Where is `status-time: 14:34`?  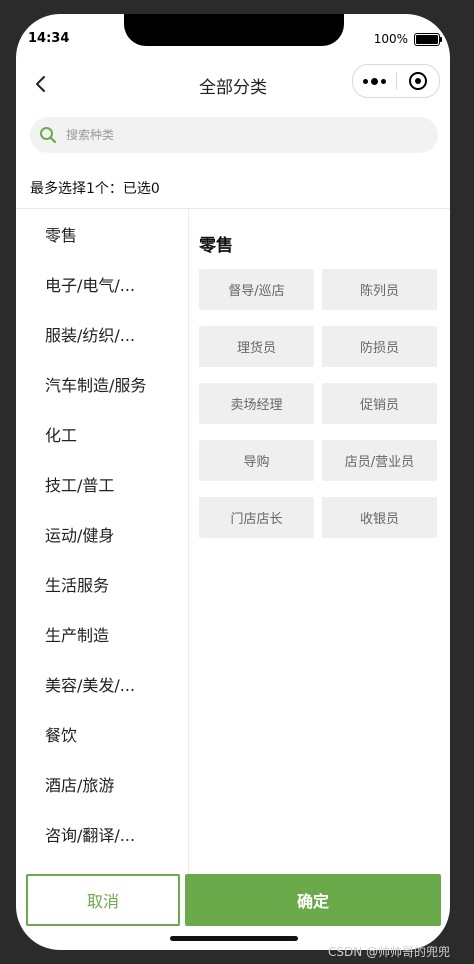
status-time: 14:34 is located at coordinates (49, 38).